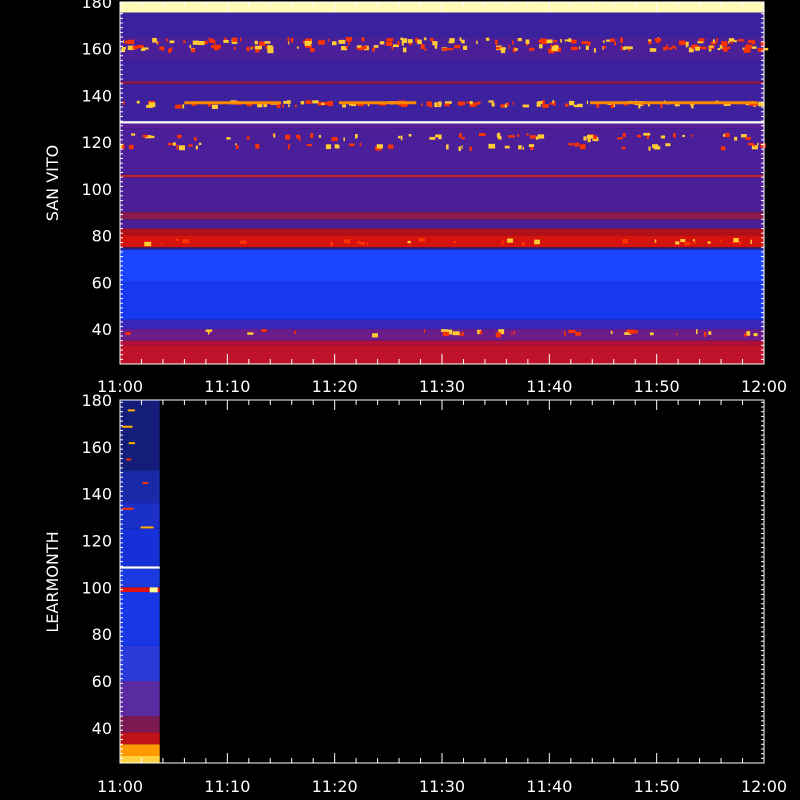 The image size is (800, 800). Describe the element at coordinates (96, 95) in the screenshot. I see `y-tick-label: 140` at that location.